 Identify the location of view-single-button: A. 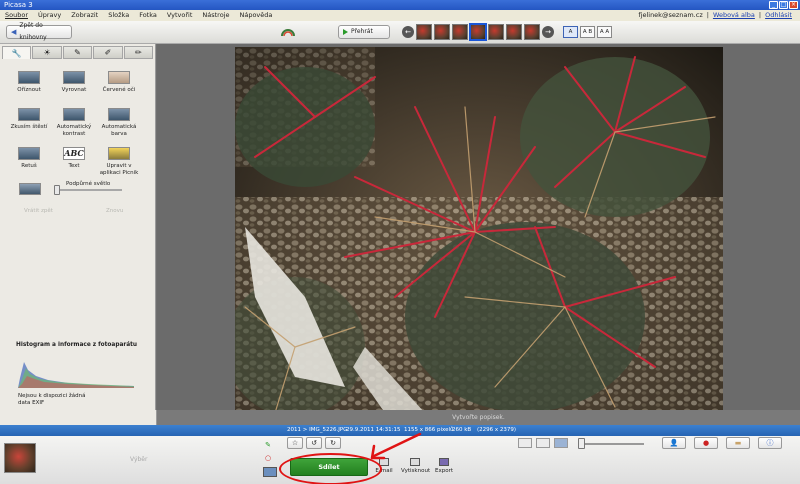
(570, 32).